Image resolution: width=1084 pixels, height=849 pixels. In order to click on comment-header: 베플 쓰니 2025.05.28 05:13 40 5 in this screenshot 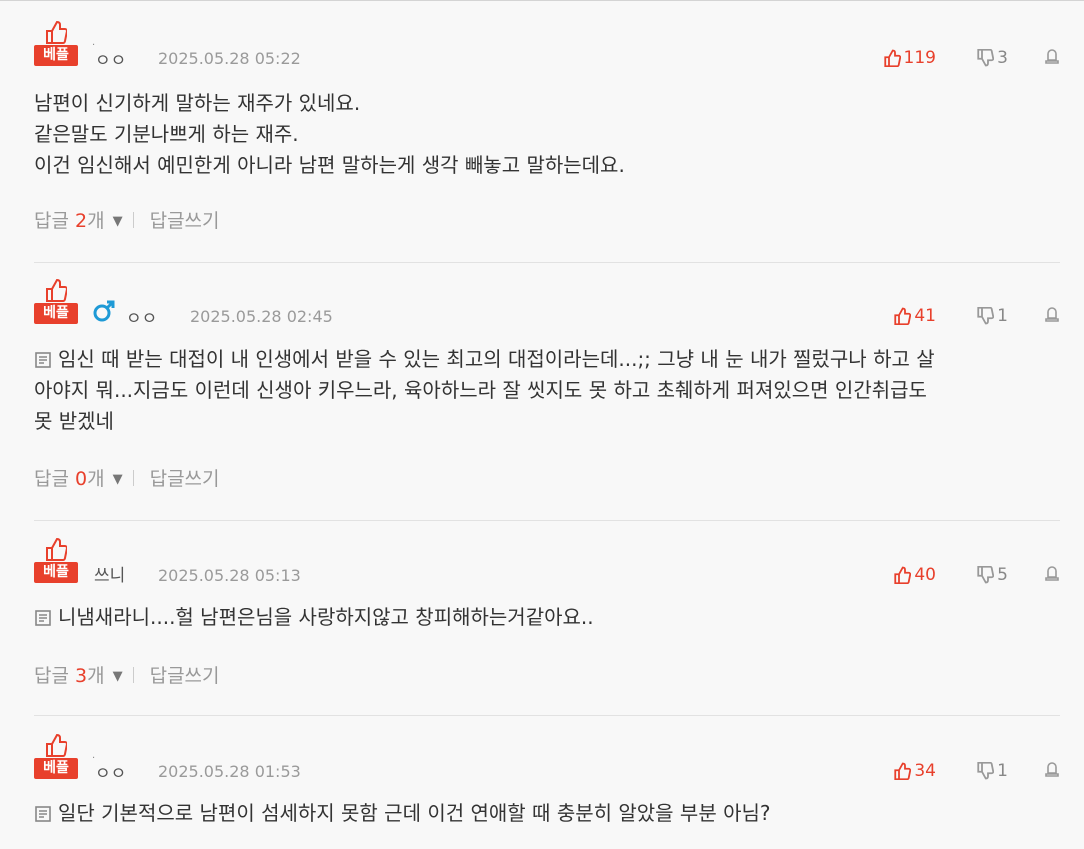, I will do `click(547, 561)`.